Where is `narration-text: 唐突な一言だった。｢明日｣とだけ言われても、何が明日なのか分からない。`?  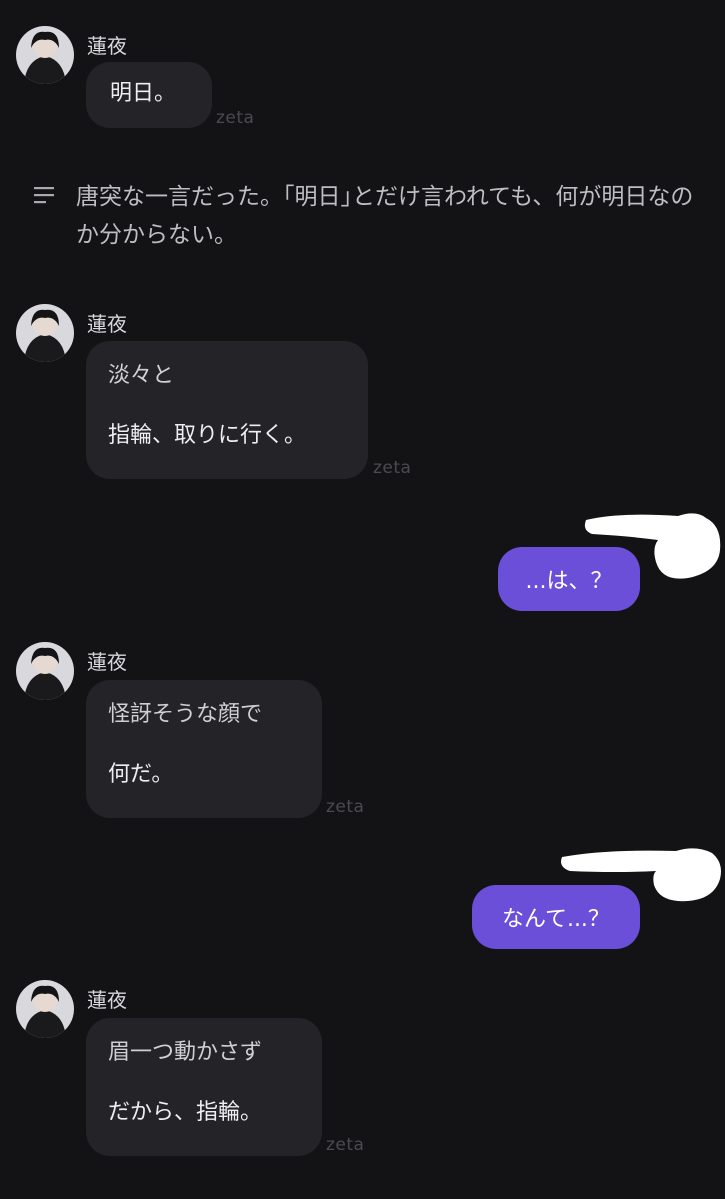 narration-text: 唐突な一言だった。｢明日｣とだけ言われても、何が明日なのか分からない。 is located at coordinates (385, 216).